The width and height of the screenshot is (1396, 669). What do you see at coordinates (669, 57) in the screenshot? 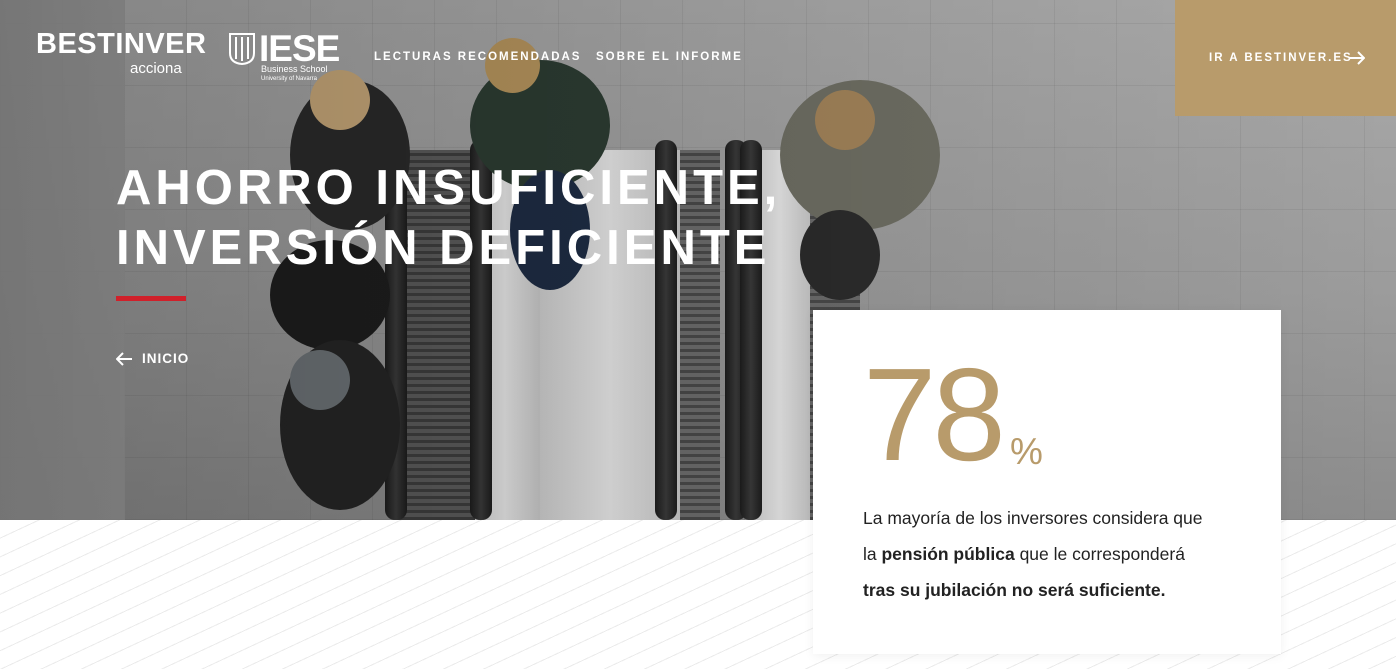
I see `nav-sobre-el-informe: SOBRE EL INFORME` at bounding box center [669, 57].